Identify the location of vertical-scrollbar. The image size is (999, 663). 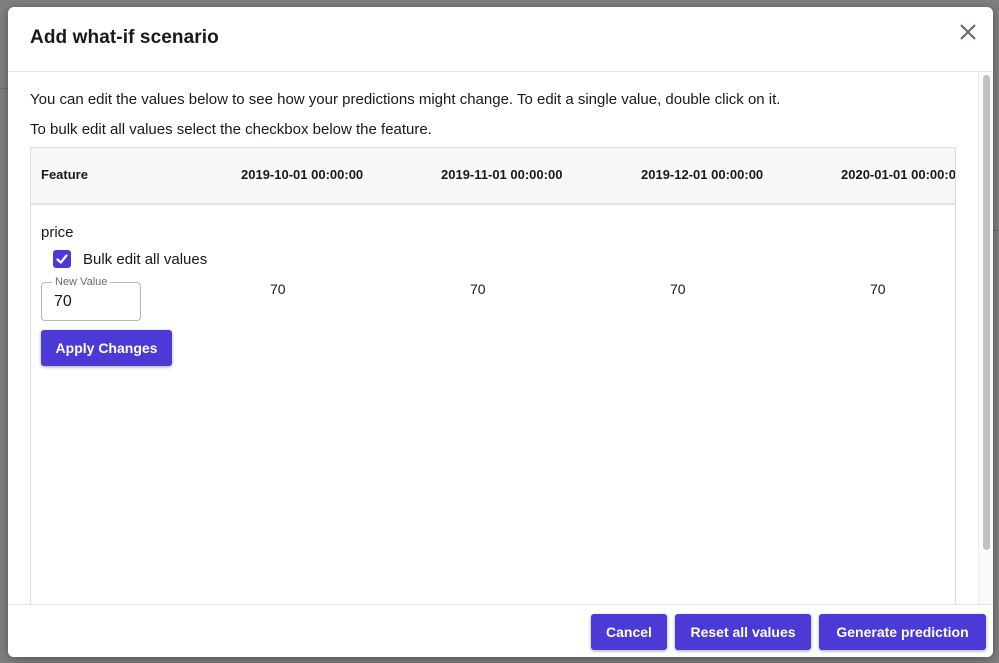
(985, 338).